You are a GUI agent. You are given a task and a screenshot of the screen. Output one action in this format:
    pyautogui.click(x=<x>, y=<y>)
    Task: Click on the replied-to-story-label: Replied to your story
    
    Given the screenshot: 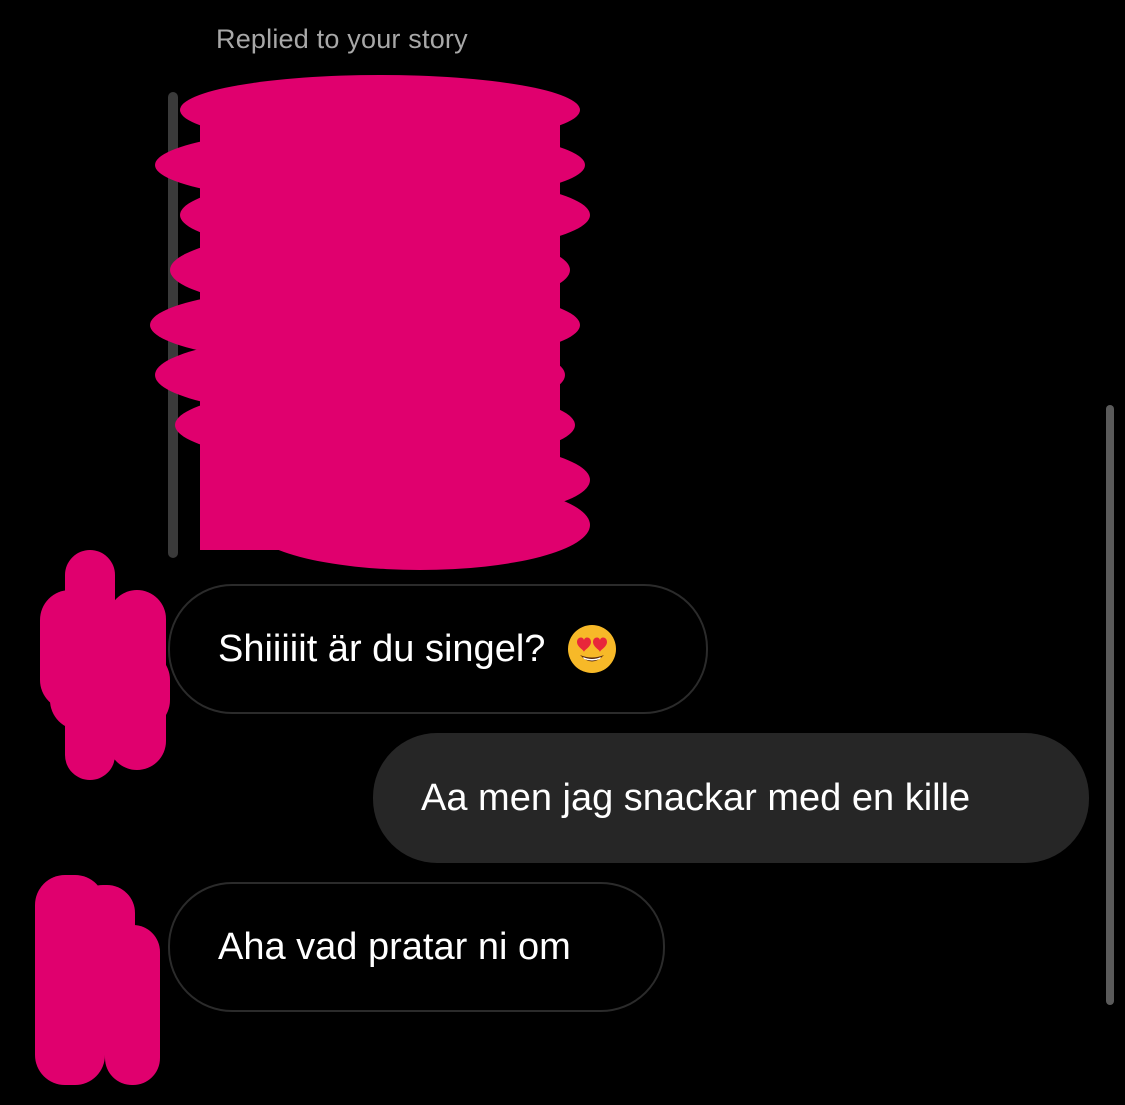 What is the action you would take?
    pyautogui.click(x=342, y=39)
    